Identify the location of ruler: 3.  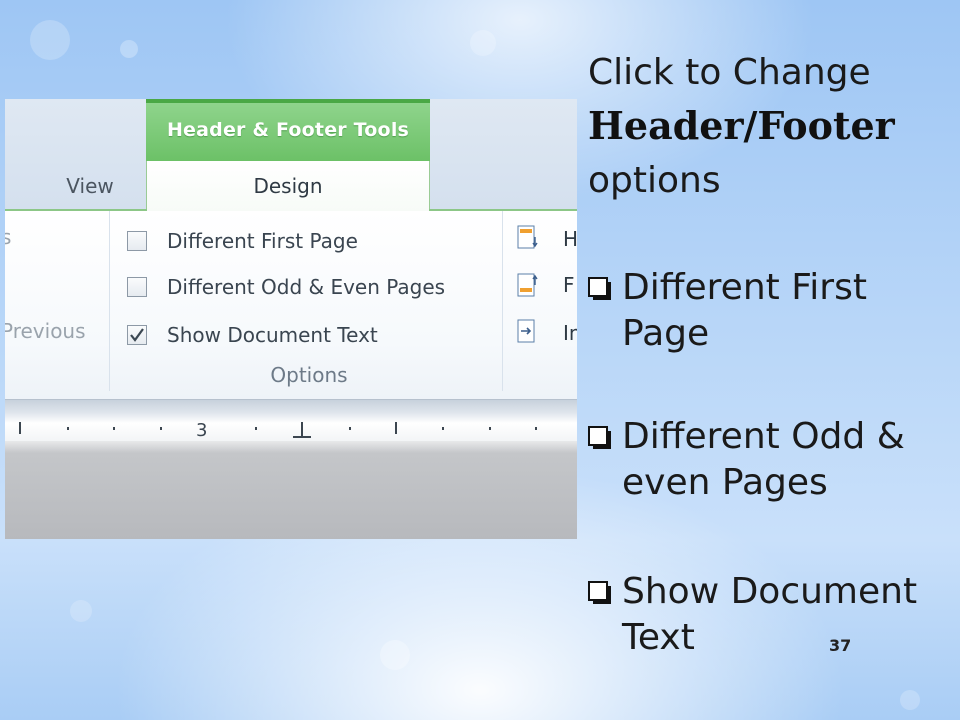
(291, 420).